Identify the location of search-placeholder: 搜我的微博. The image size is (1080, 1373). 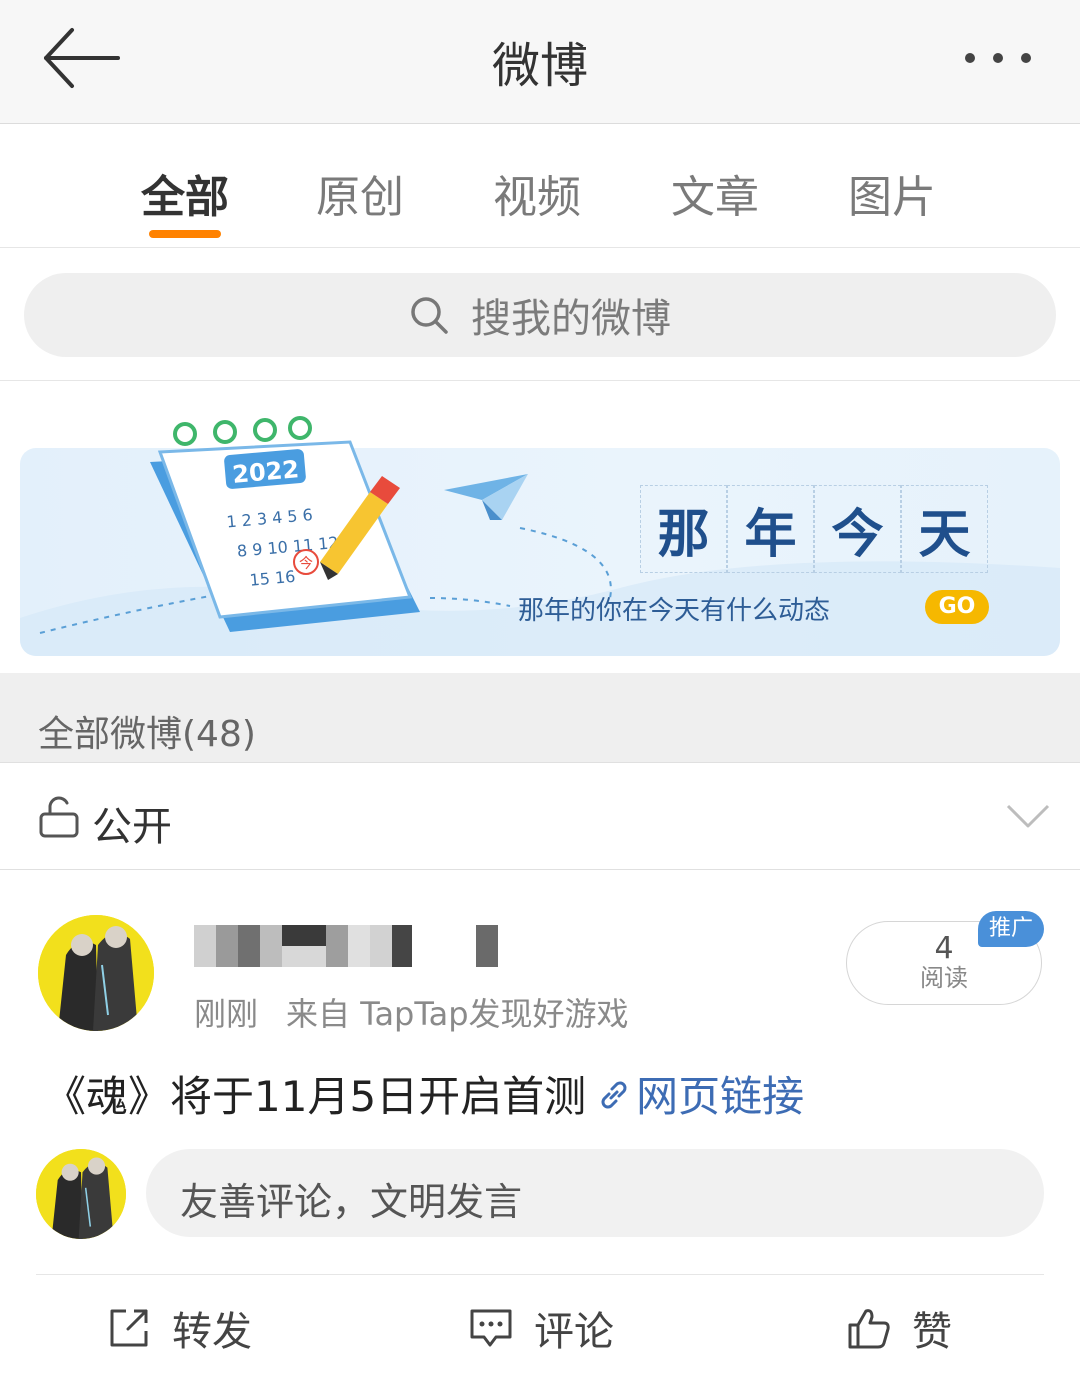
(571, 319).